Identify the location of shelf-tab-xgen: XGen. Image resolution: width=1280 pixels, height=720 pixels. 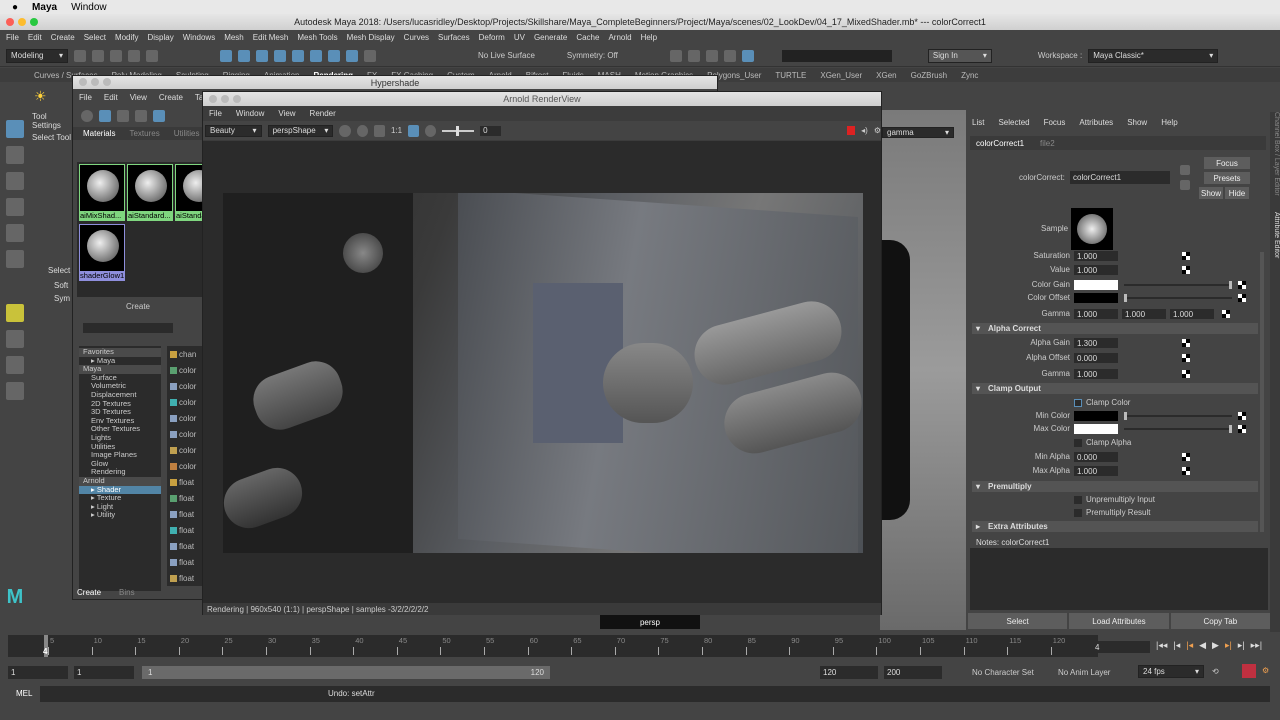
(886, 75).